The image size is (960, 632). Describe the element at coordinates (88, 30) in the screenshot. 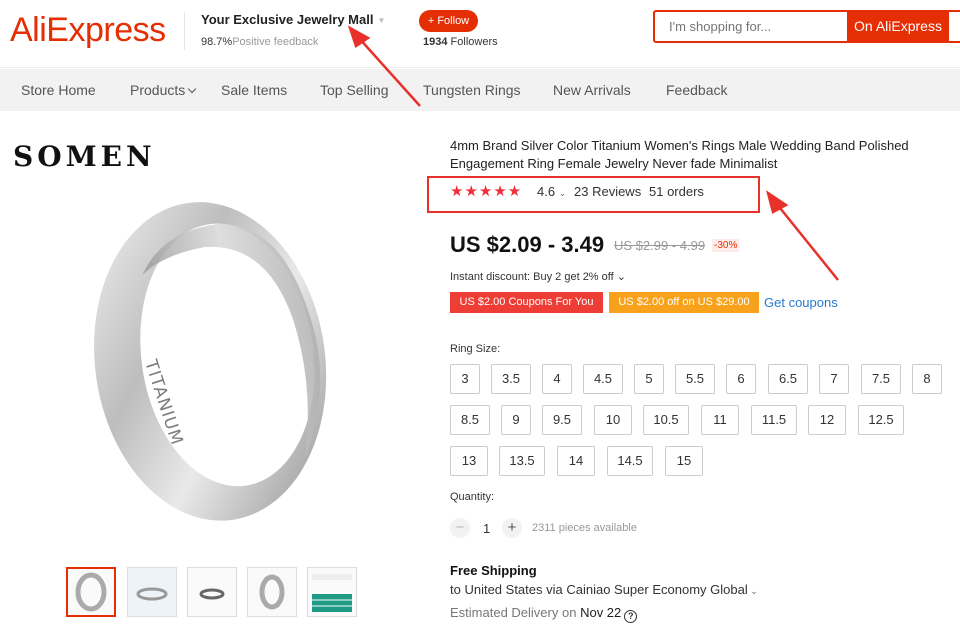

I see `aliexpress-logo: AliExpress` at that location.